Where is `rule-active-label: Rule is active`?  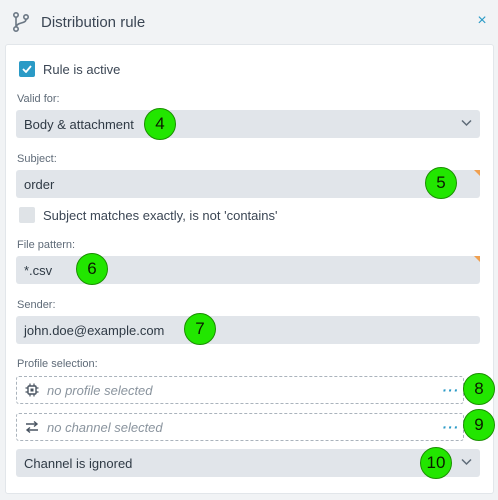
rule-active-label: Rule is active is located at coordinates (82, 69).